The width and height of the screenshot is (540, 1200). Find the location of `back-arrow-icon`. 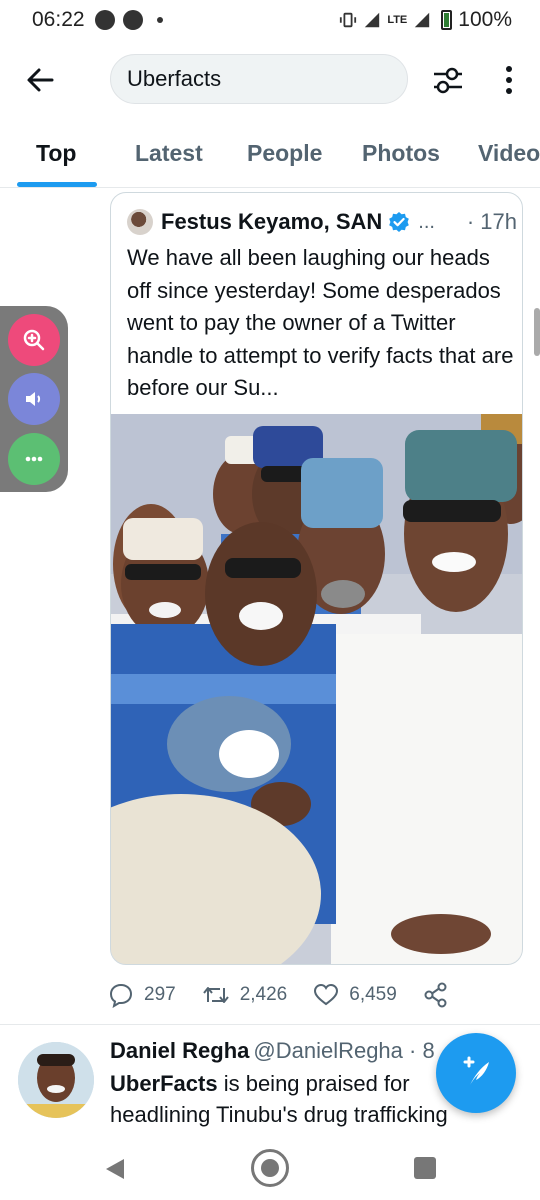

back-arrow-icon is located at coordinates (40, 80).